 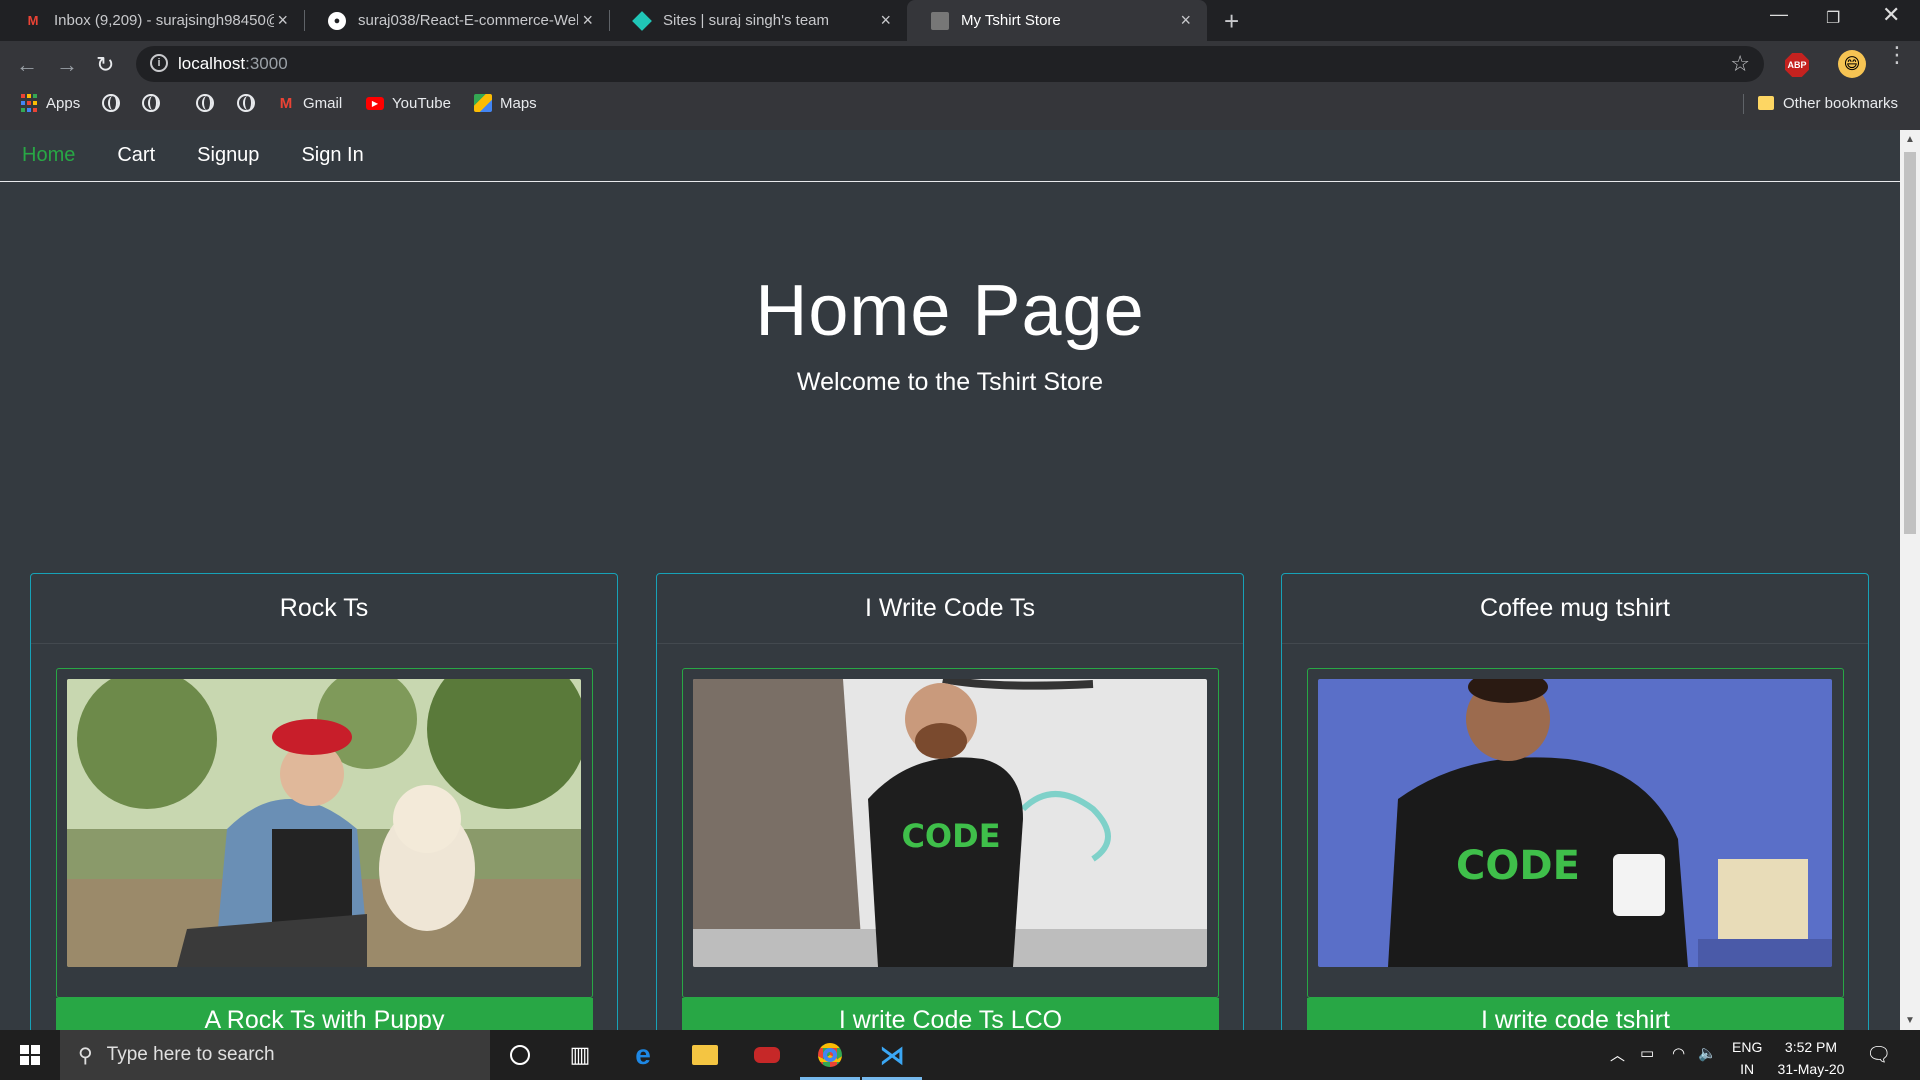 I want to click on vscode-icon: ⋊, so click(x=892, y=1055).